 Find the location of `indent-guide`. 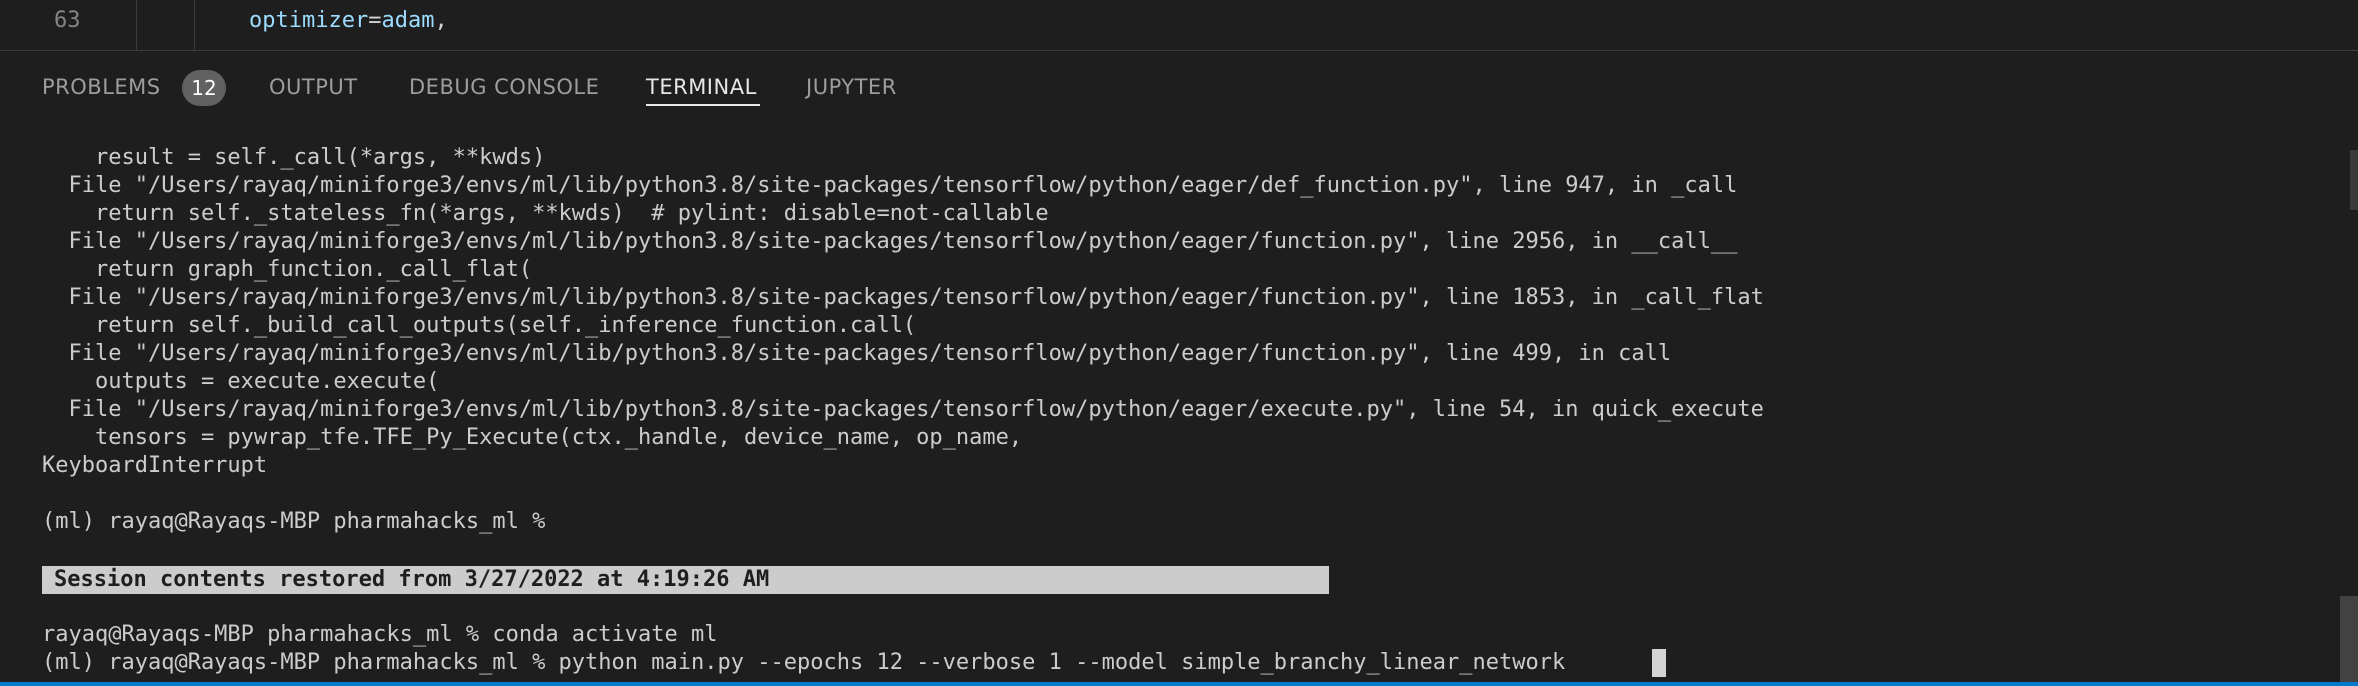

indent-guide is located at coordinates (194, 25).